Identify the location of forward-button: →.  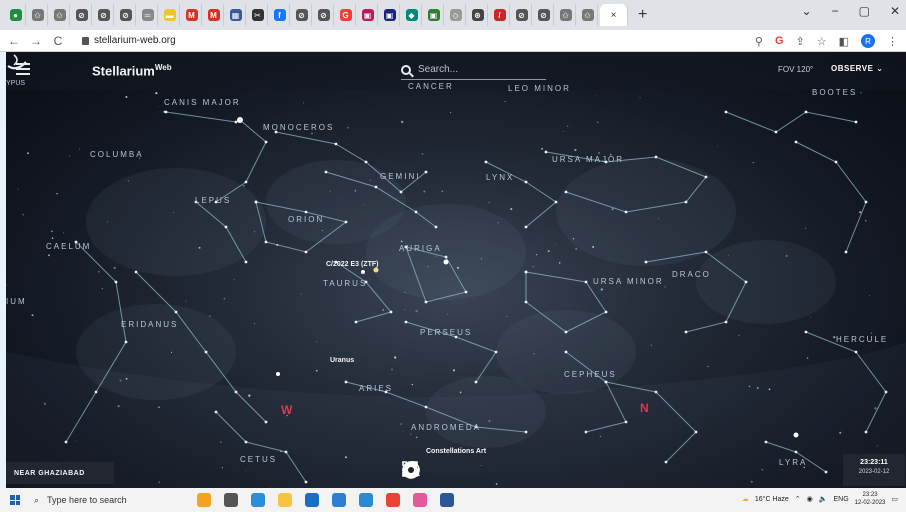
(36, 41).